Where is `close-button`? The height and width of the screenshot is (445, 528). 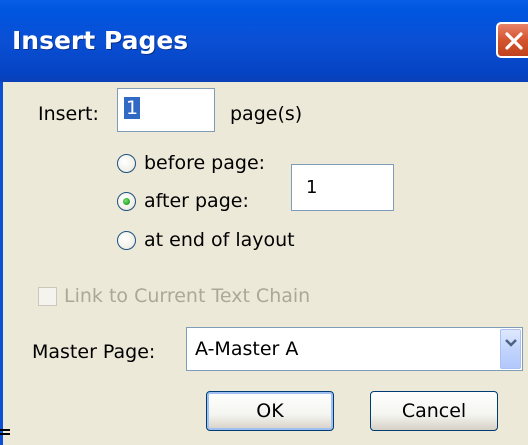 close-button is located at coordinates (512, 40).